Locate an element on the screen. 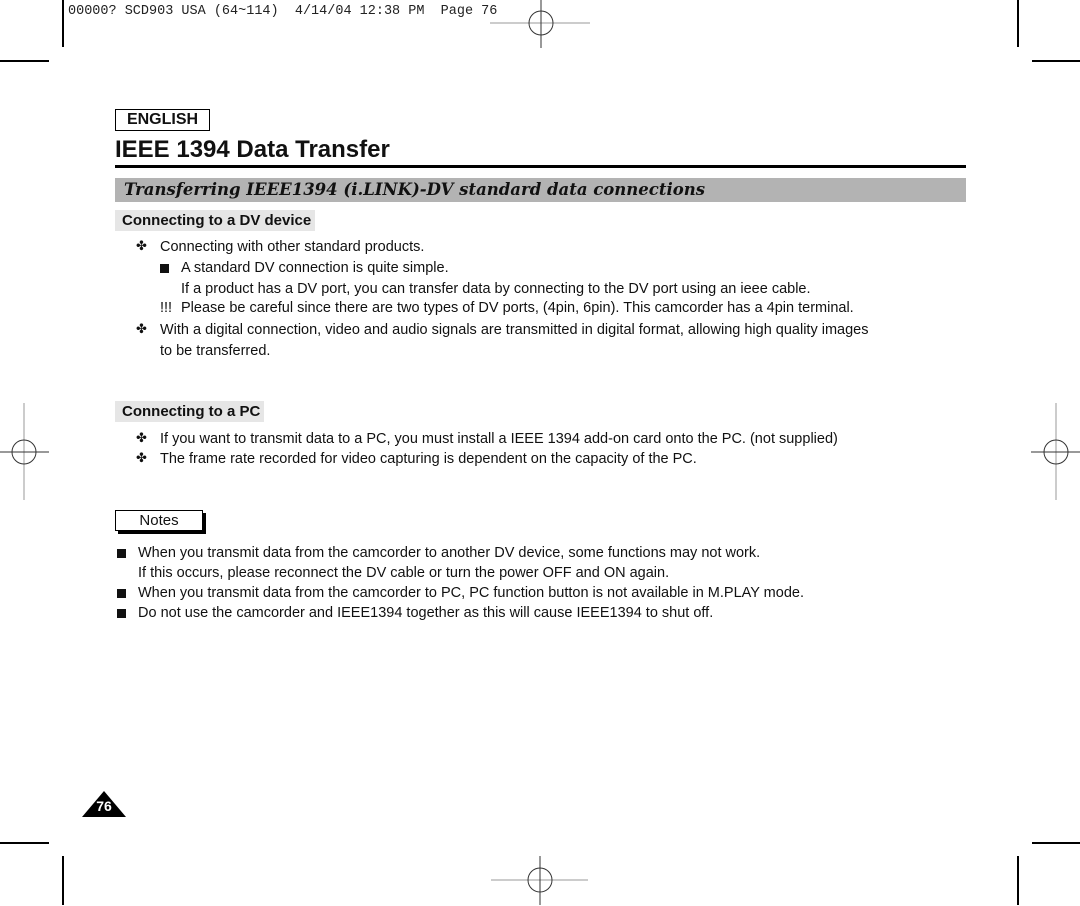 This screenshot has width=1080, height=906. caution-marker: !!! is located at coordinates (166, 308).